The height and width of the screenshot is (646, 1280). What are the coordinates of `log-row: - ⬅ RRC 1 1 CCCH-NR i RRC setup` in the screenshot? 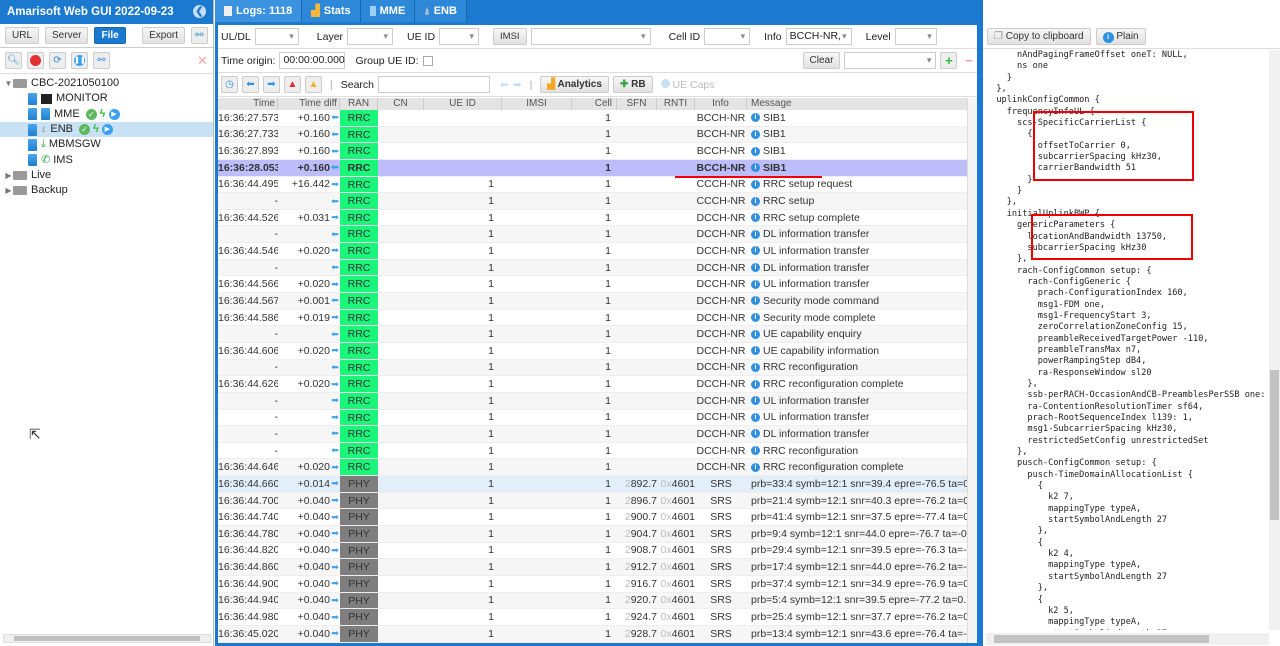 It's located at (594, 201).